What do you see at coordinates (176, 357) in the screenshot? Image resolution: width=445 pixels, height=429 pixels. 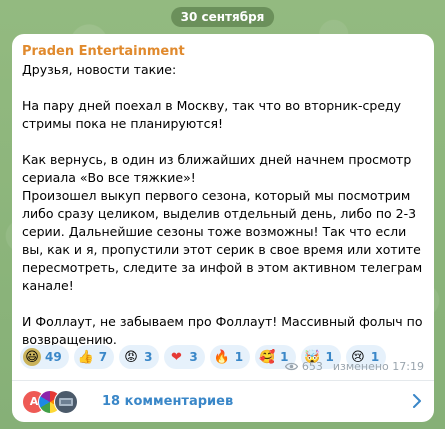 I see `heart-hands-icon: ❤` at bounding box center [176, 357].